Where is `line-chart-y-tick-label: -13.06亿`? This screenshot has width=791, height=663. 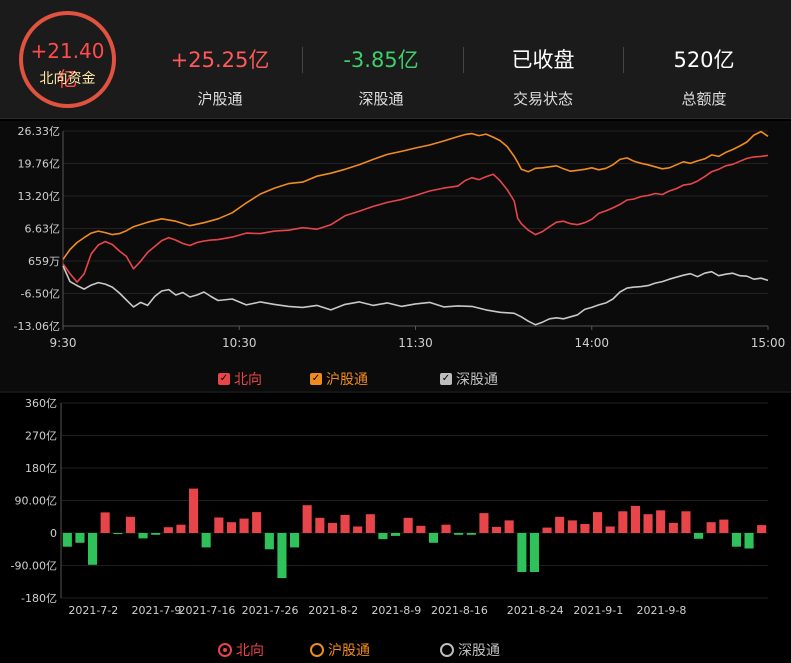
line-chart-y-tick-label: -13.06亿 is located at coordinates (37, 326).